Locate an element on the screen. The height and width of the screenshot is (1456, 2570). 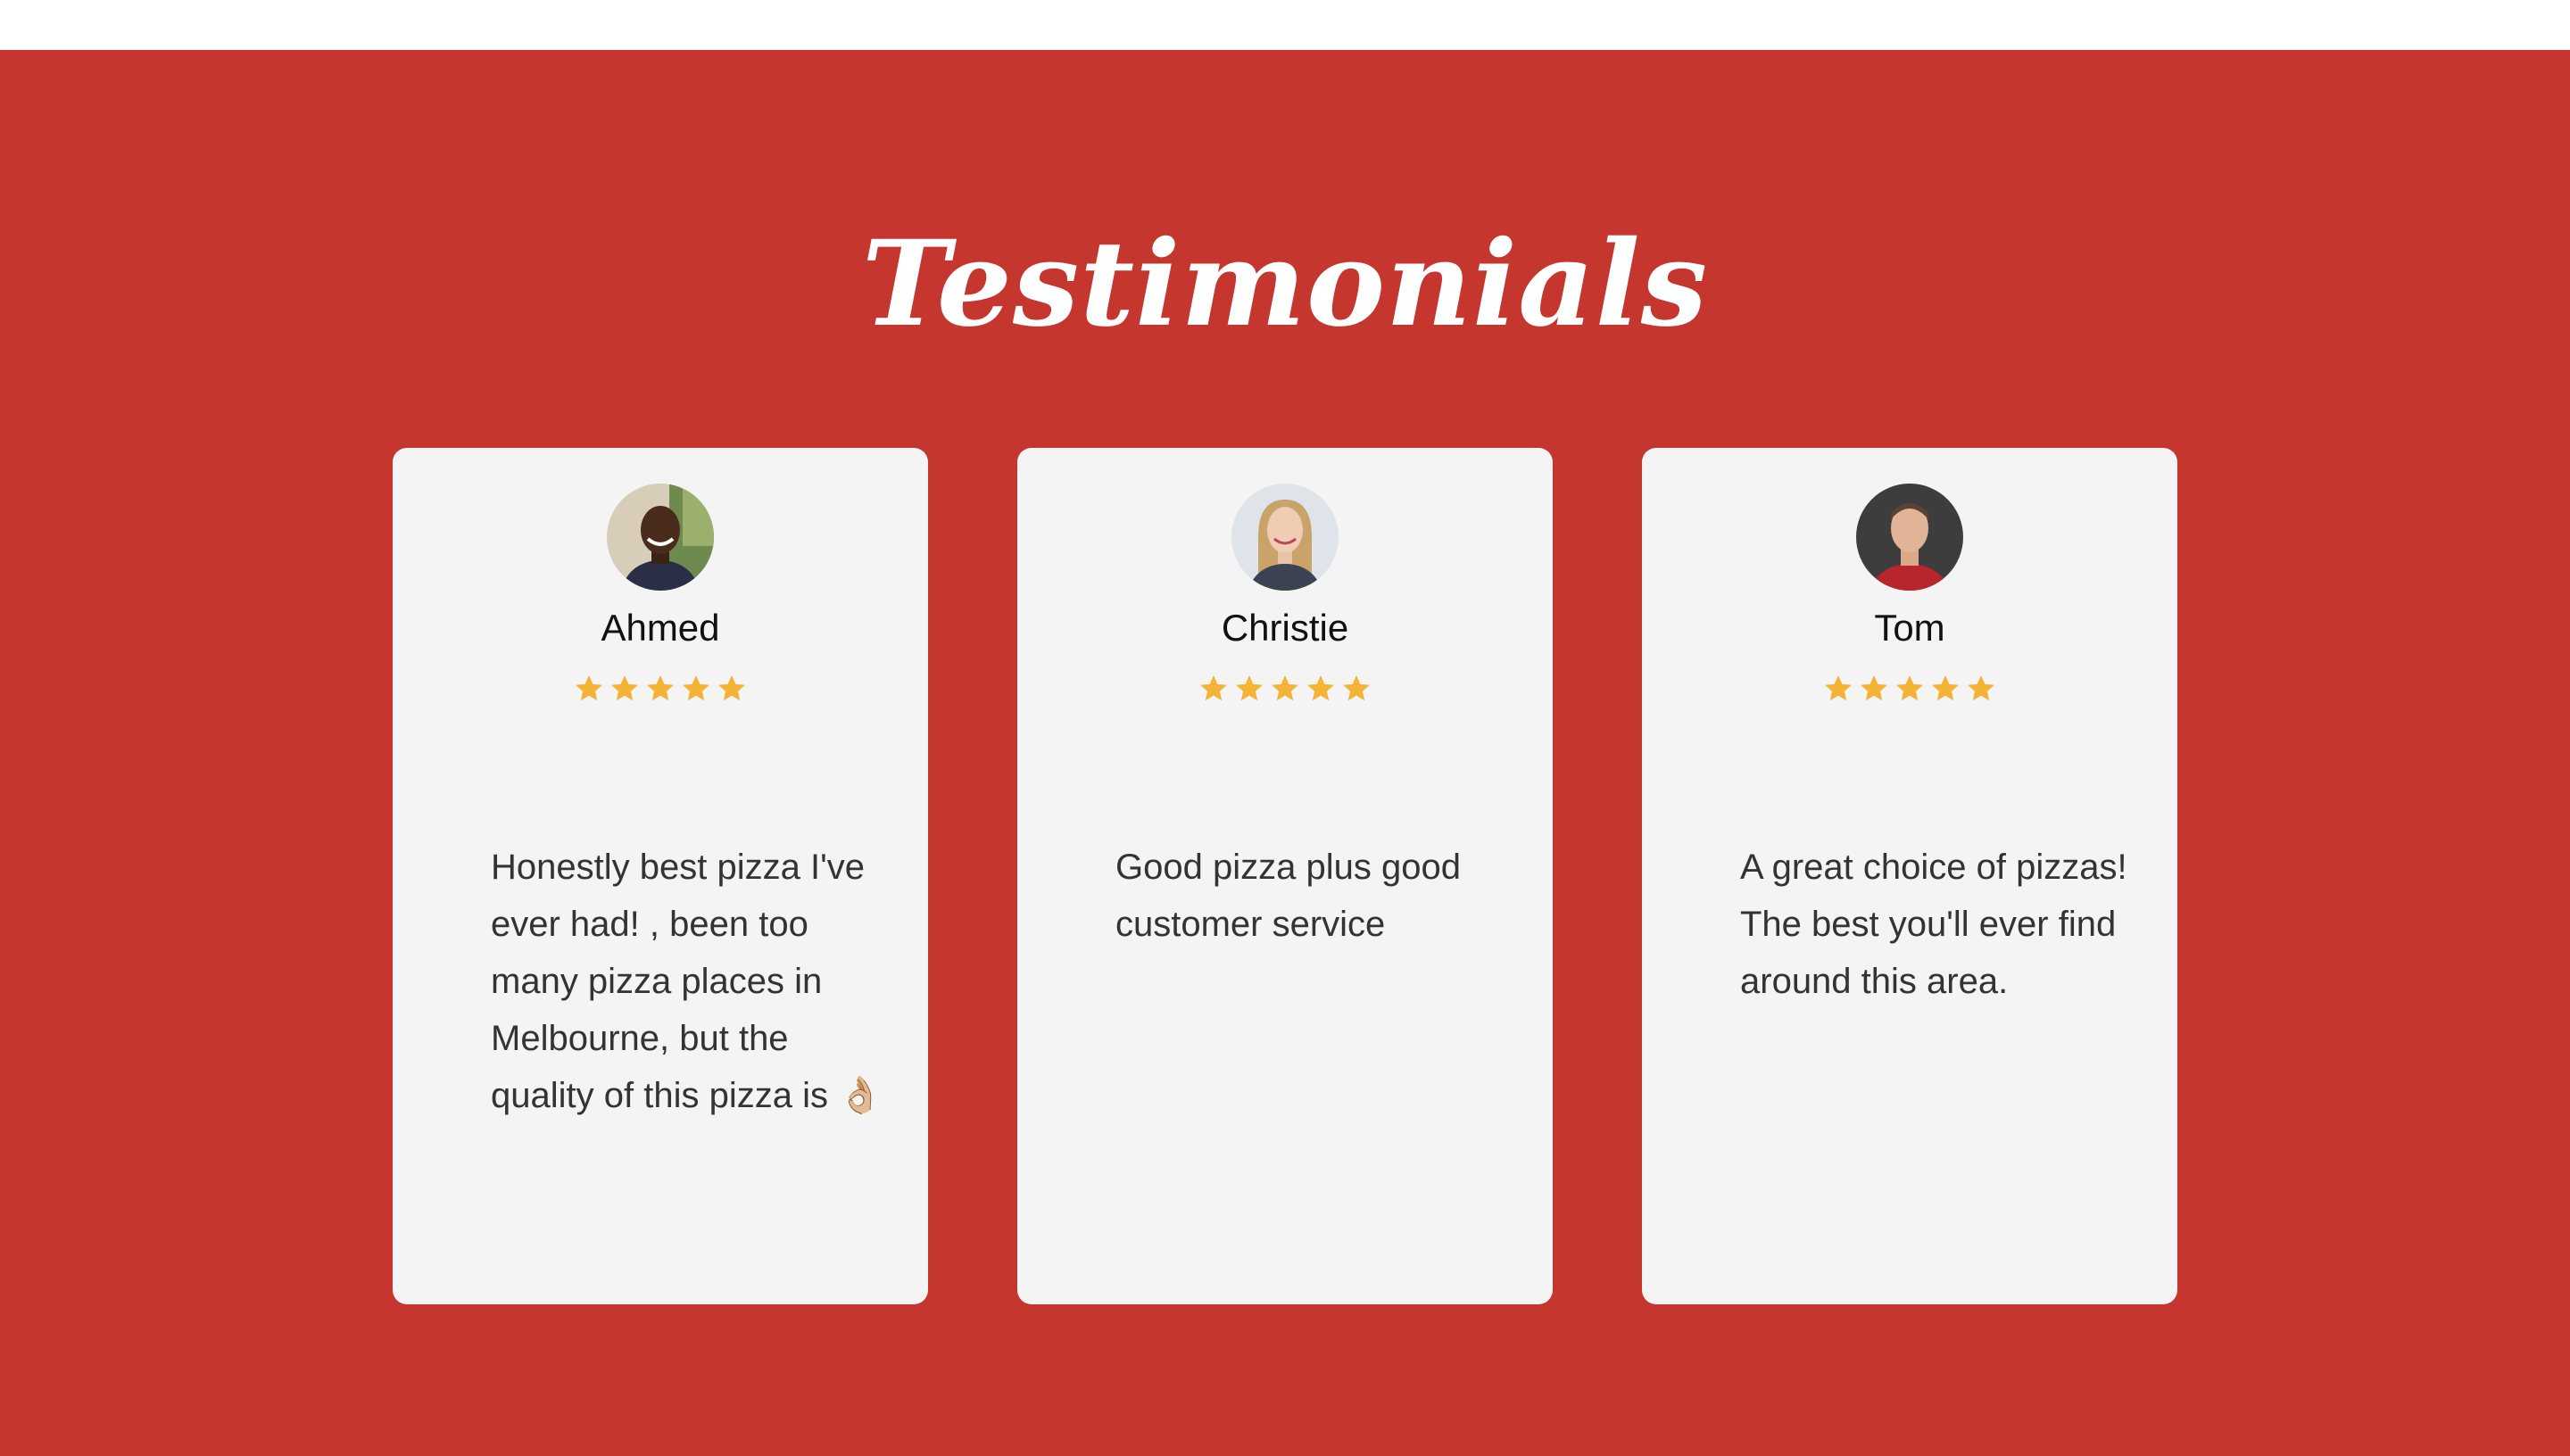
testimonial-text: Good pizza plus good customer service is located at coordinates (1288, 896).